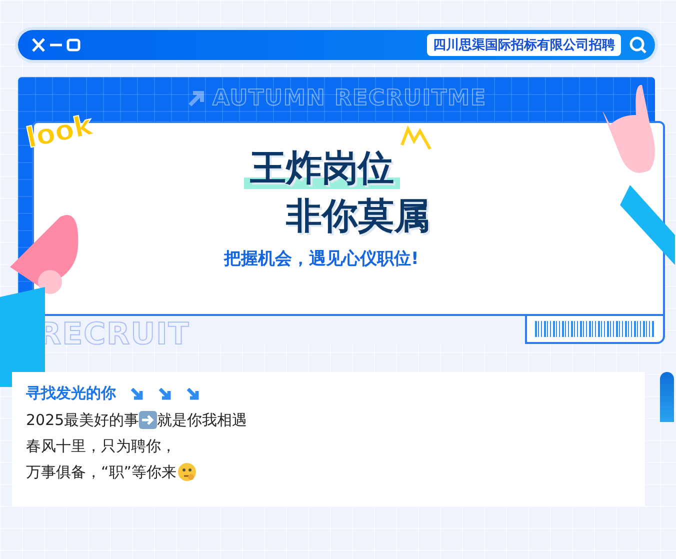  Describe the element at coordinates (321, 259) in the screenshot. I see `tagline: 把握机会，遇见心仪职位!` at that location.